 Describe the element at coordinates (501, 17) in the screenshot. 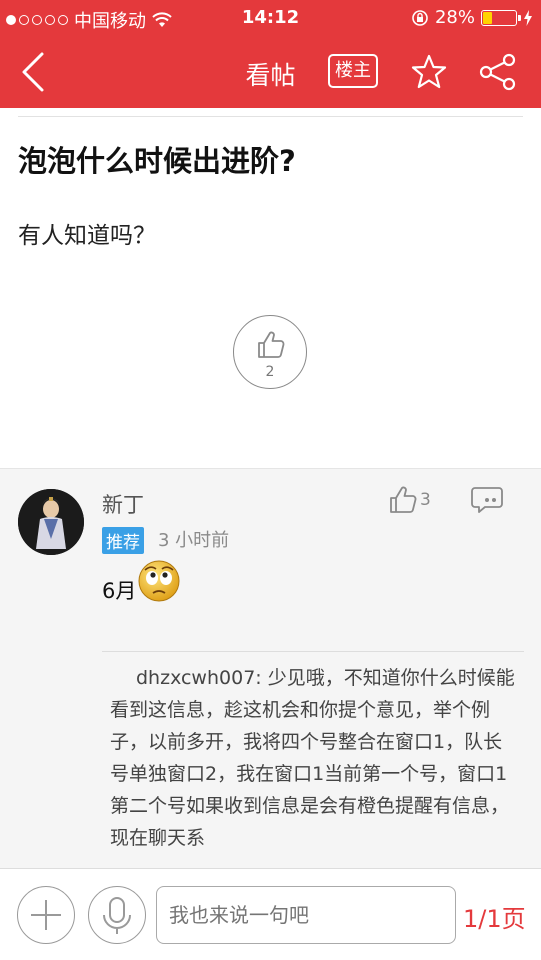

I see `battery-icon` at that location.